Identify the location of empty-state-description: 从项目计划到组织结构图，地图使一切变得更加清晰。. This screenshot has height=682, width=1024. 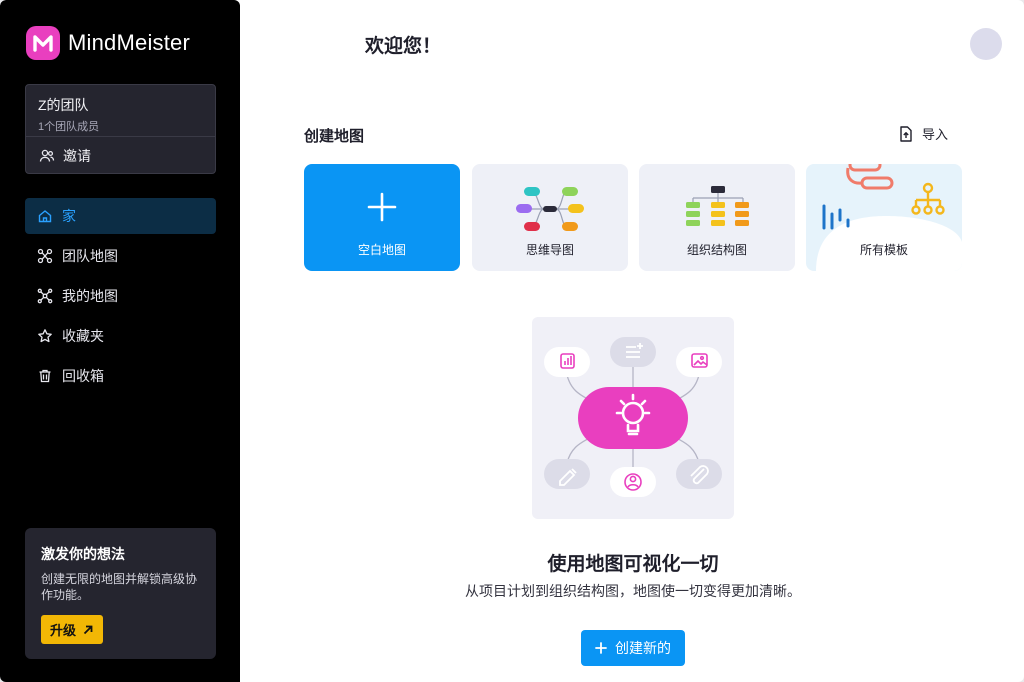
(633, 591).